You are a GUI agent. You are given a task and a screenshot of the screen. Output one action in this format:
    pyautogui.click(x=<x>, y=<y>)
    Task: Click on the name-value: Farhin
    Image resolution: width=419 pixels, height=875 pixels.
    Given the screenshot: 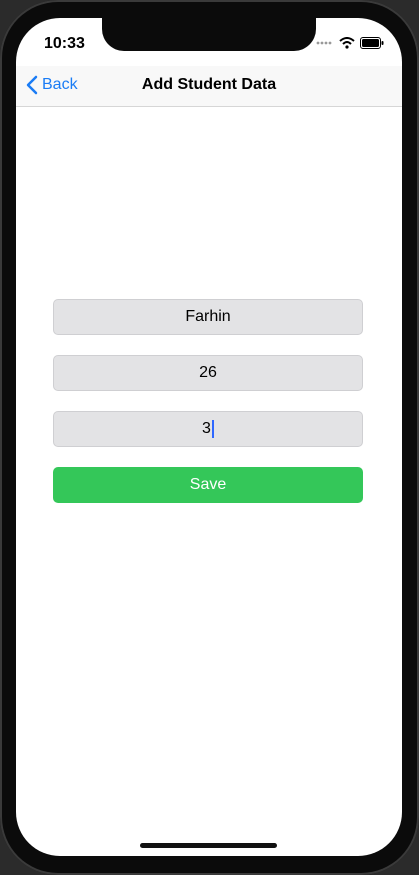 What is the action you would take?
    pyautogui.click(x=208, y=316)
    